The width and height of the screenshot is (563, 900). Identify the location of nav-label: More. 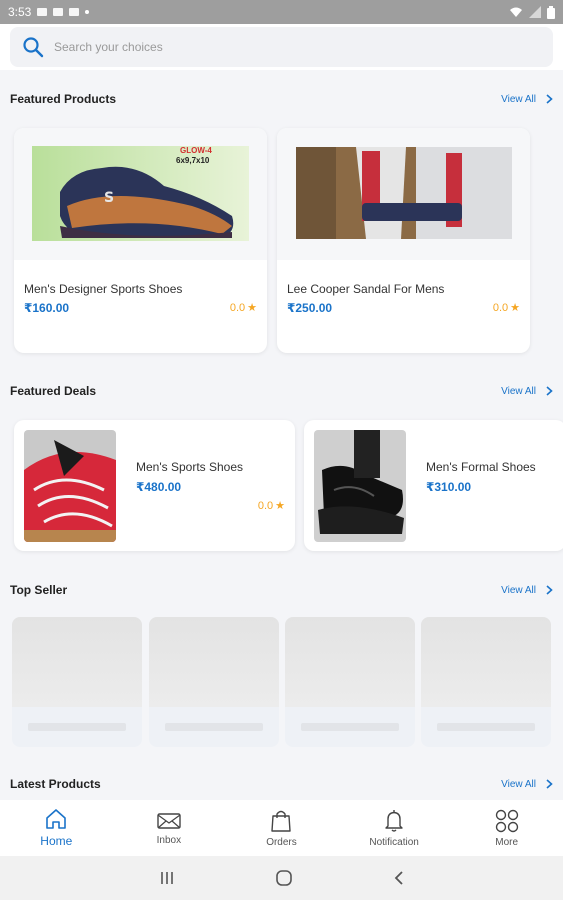
(507, 842).